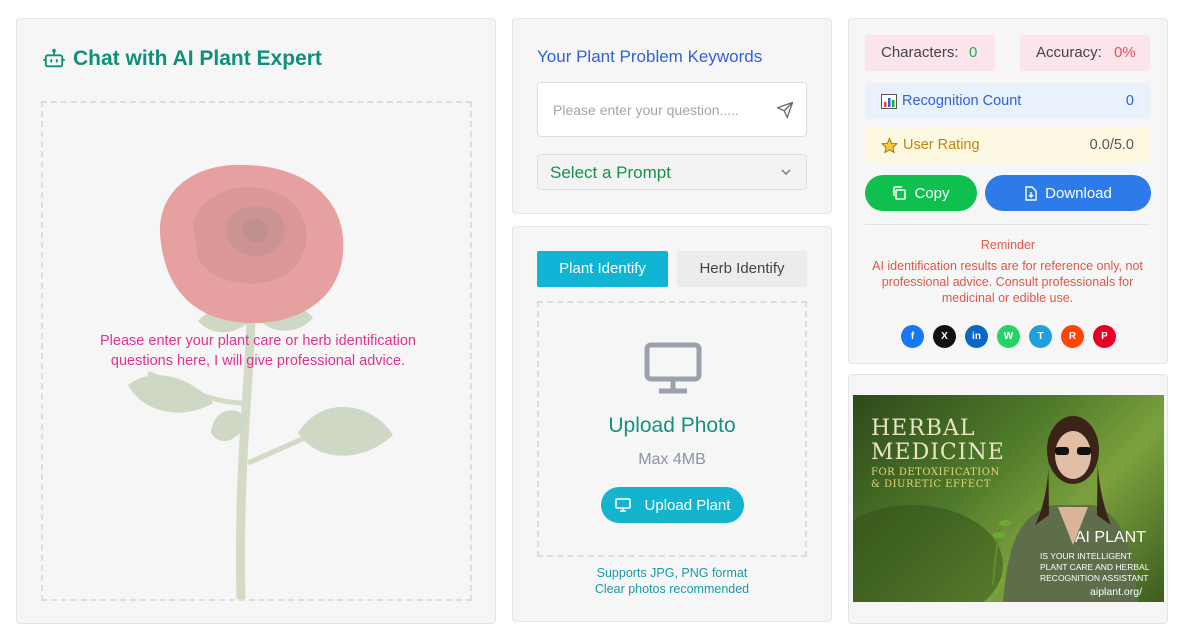  What do you see at coordinates (650, 56) in the screenshot?
I see `keywords-title: Your Plant Problem Keywords` at bounding box center [650, 56].